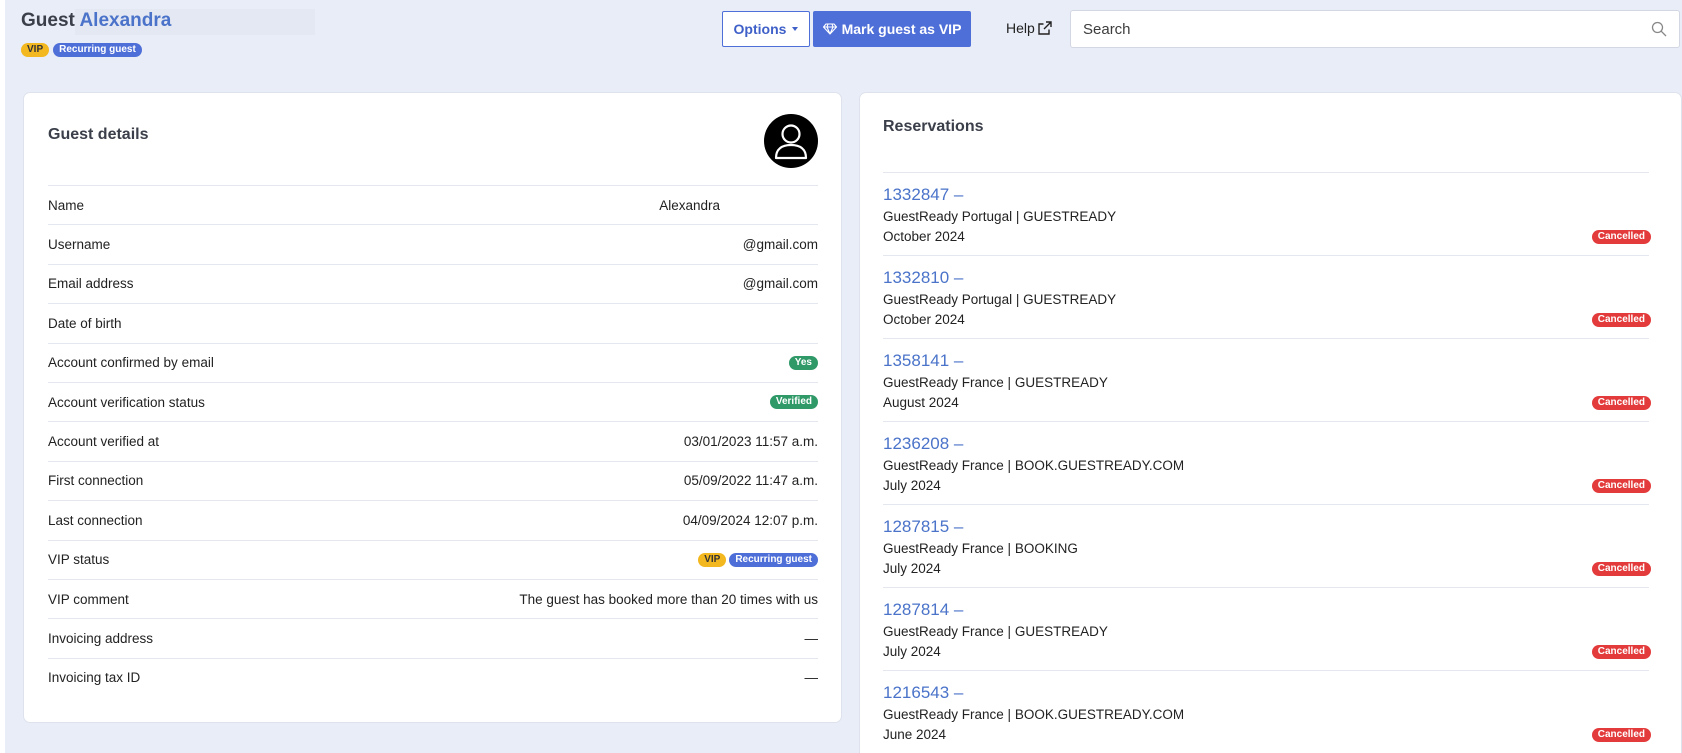 Image resolution: width=1682 pixels, height=753 pixels. What do you see at coordinates (433, 362) in the screenshot?
I see `detail-row-confirmed-email: Account confirmed by email Yes` at bounding box center [433, 362].